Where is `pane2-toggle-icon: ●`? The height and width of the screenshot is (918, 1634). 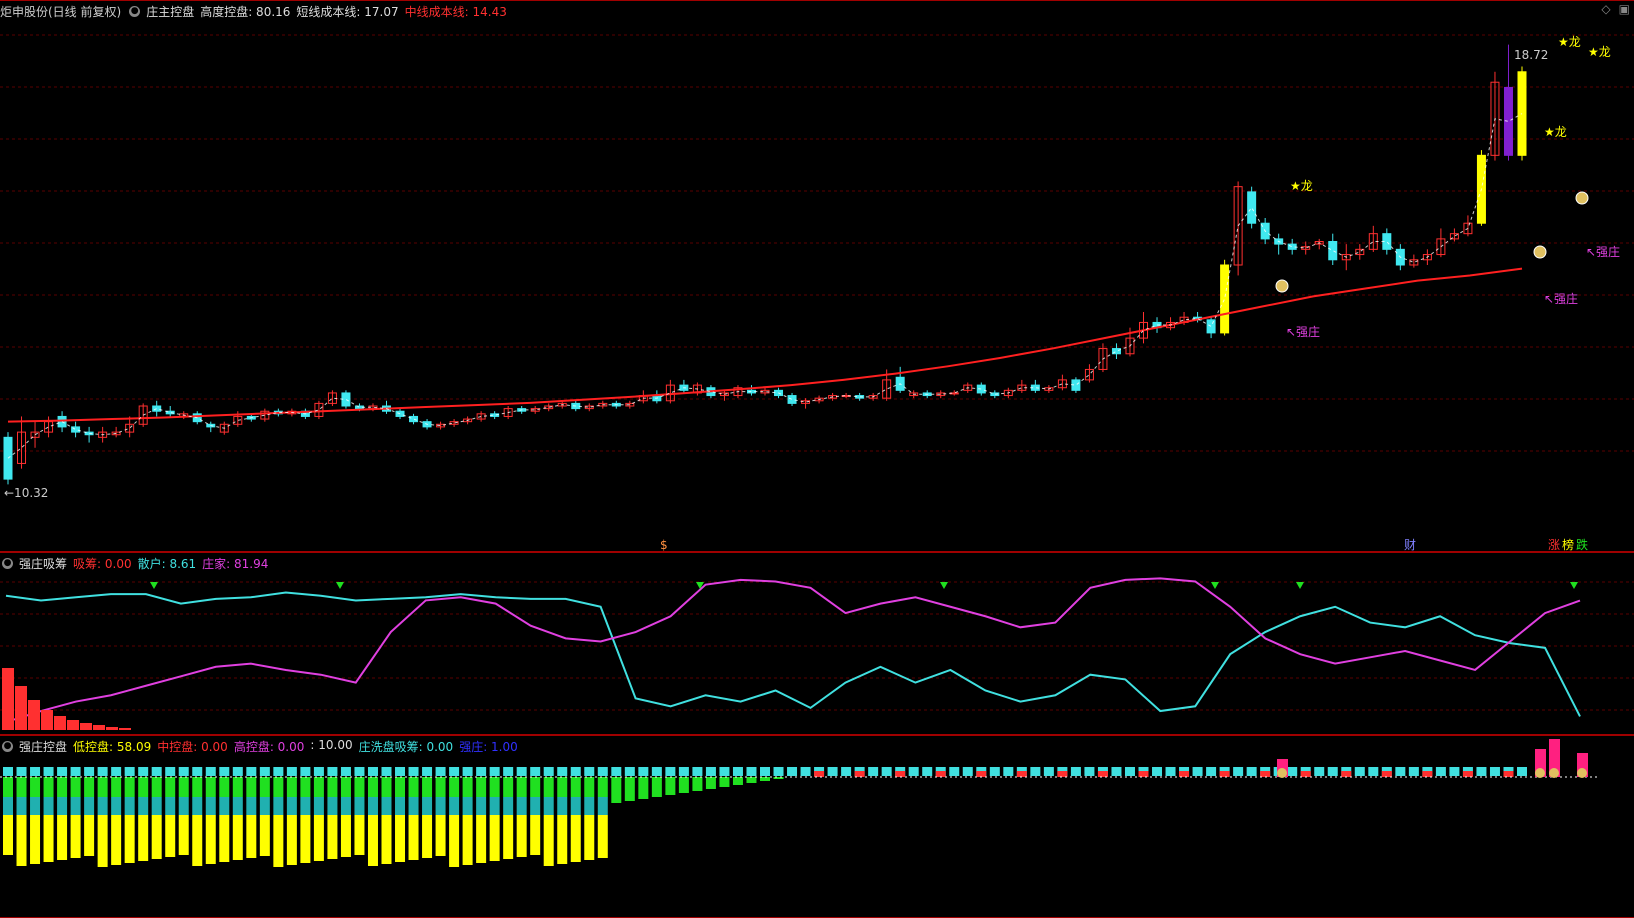 pane2-toggle-icon: ● is located at coordinates (7, 563).